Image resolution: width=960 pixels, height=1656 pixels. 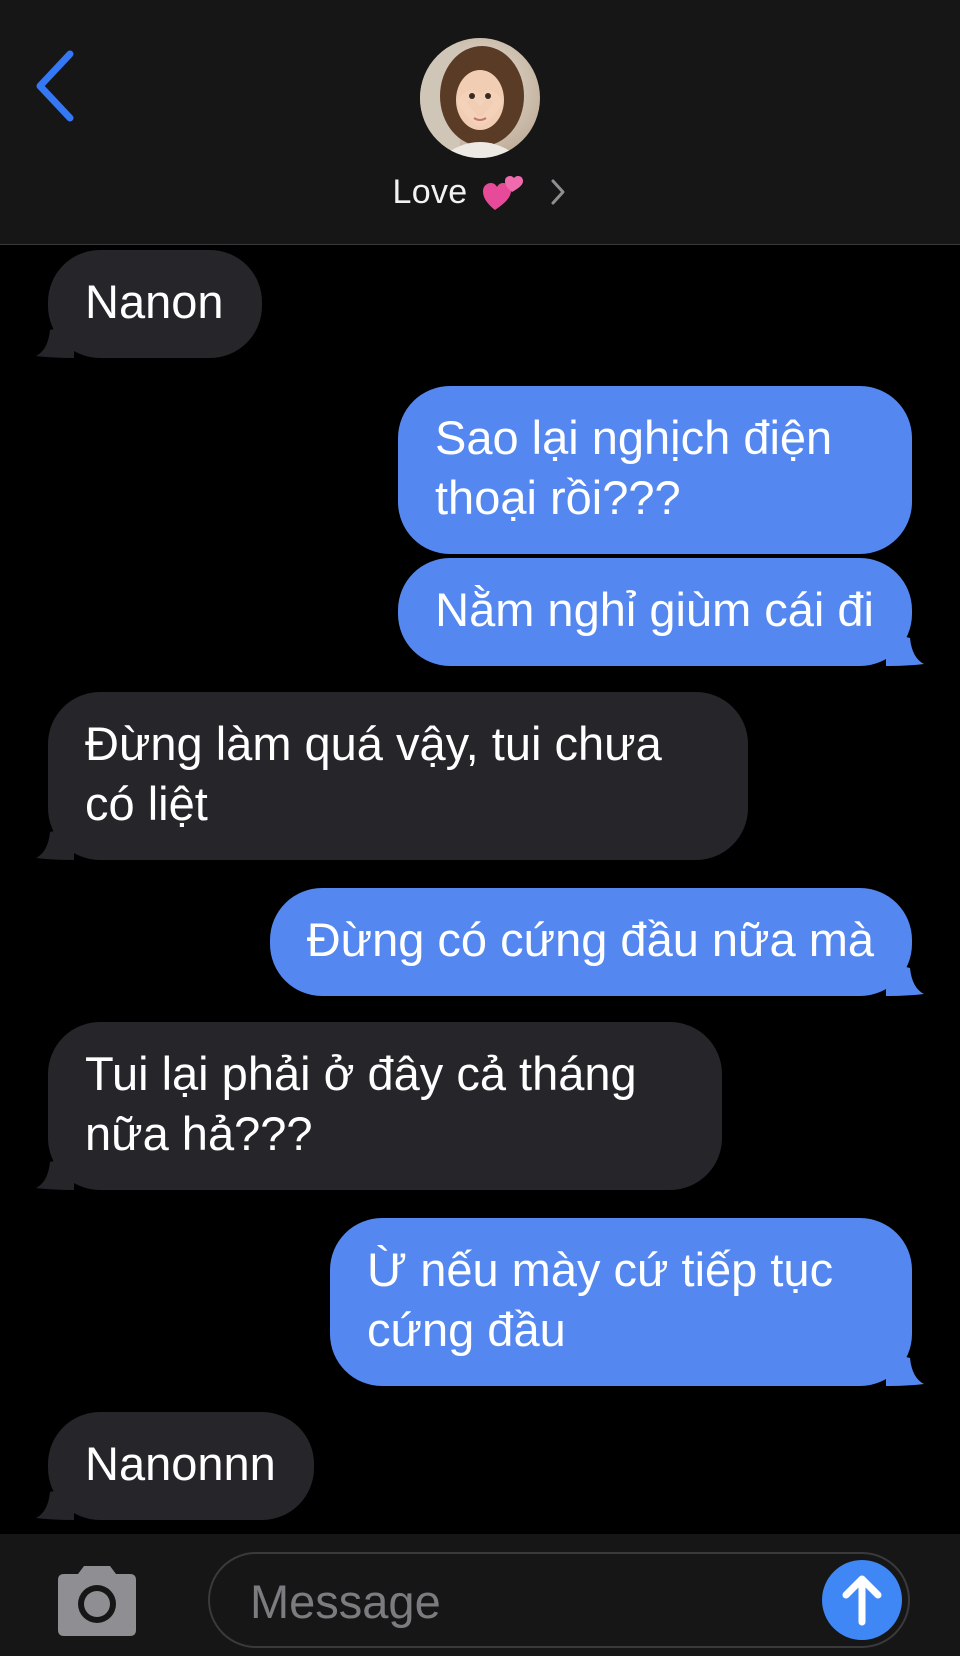 I want to click on send-button, so click(x=862, y=1600).